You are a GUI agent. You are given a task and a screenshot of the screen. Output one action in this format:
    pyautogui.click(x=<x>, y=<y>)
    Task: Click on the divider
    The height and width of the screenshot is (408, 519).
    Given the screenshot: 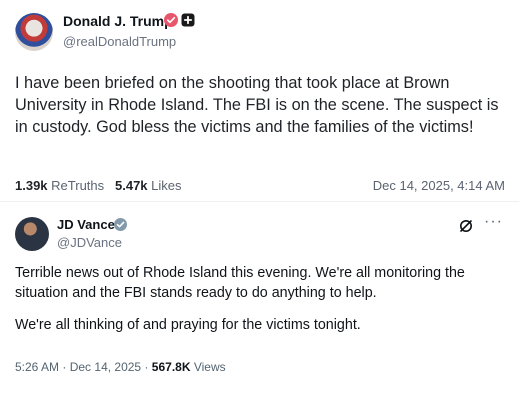 What is the action you would take?
    pyautogui.click(x=259, y=201)
    